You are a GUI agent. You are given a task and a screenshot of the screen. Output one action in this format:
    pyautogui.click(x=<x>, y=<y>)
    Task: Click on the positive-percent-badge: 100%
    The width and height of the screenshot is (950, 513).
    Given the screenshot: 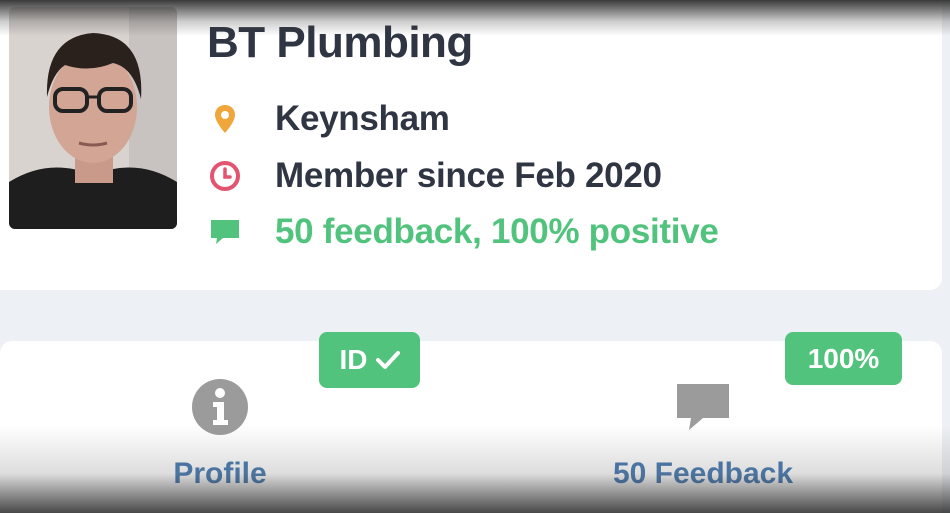 What is the action you would take?
    pyautogui.click(x=843, y=358)
    